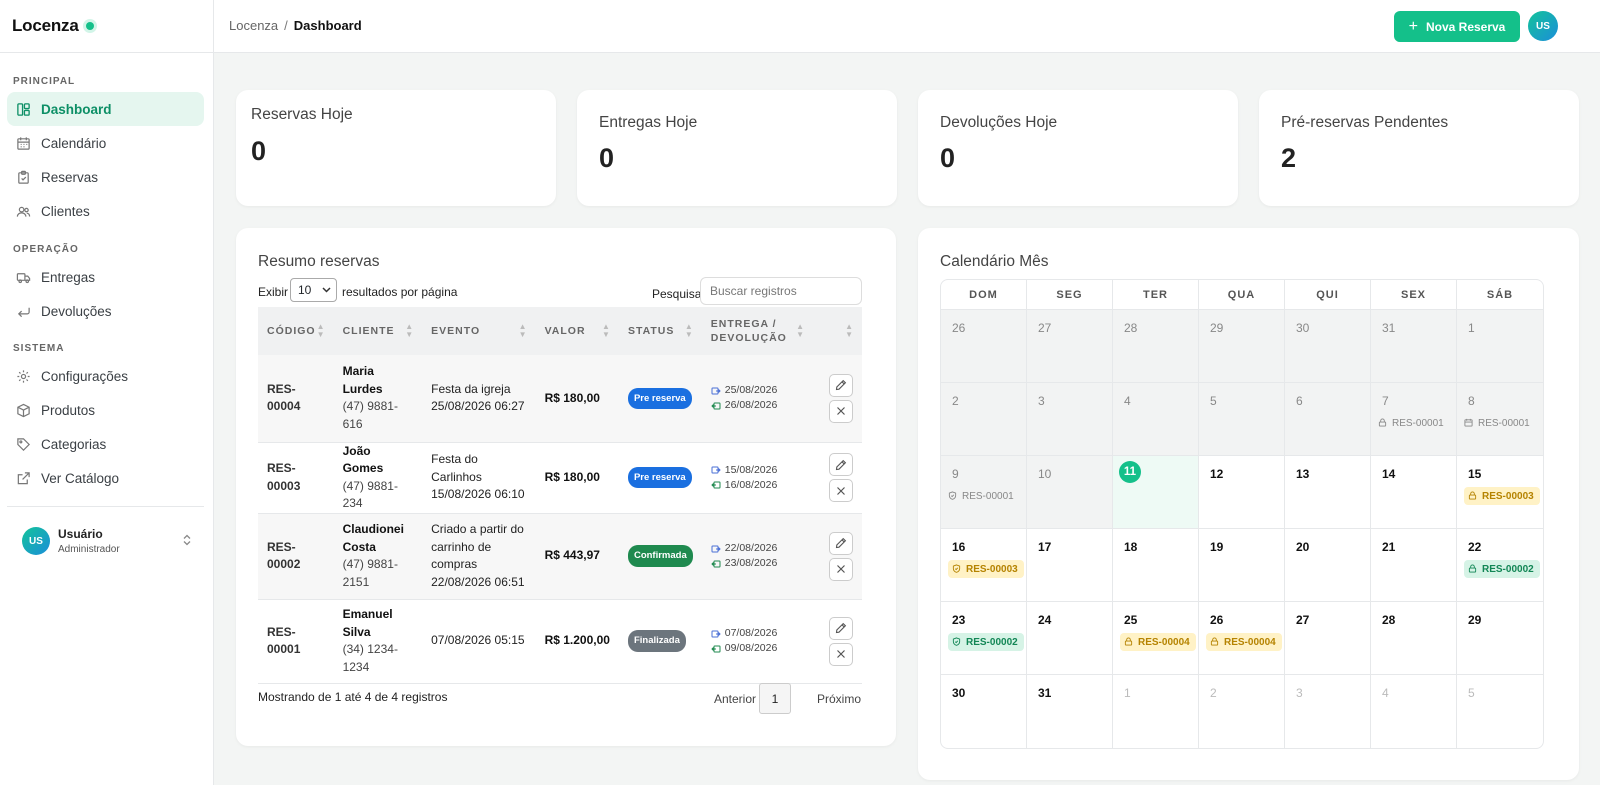  I want to click on pagination-prev: Anterior, so click(735, 699).